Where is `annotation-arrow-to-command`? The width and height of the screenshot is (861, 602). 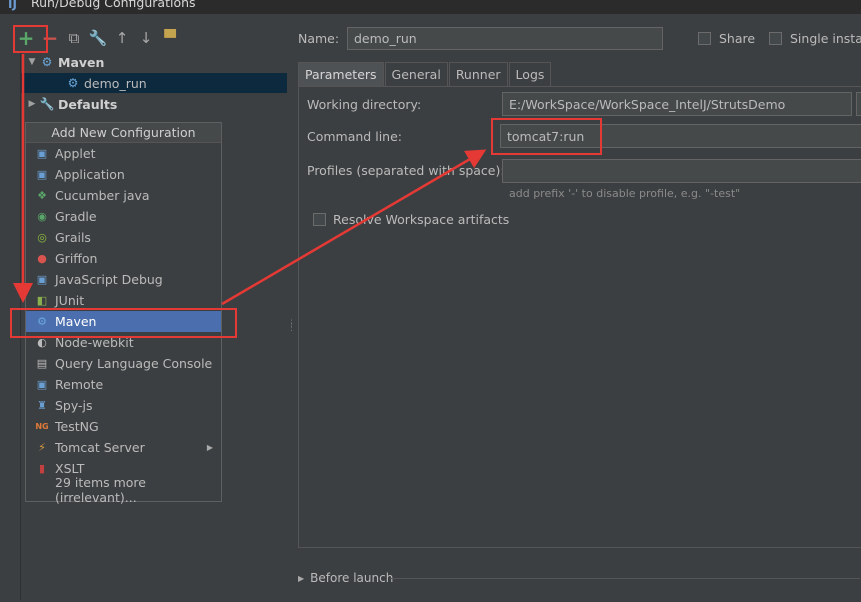 annotation-arrow-to-command is located at coordinates (354, 227).